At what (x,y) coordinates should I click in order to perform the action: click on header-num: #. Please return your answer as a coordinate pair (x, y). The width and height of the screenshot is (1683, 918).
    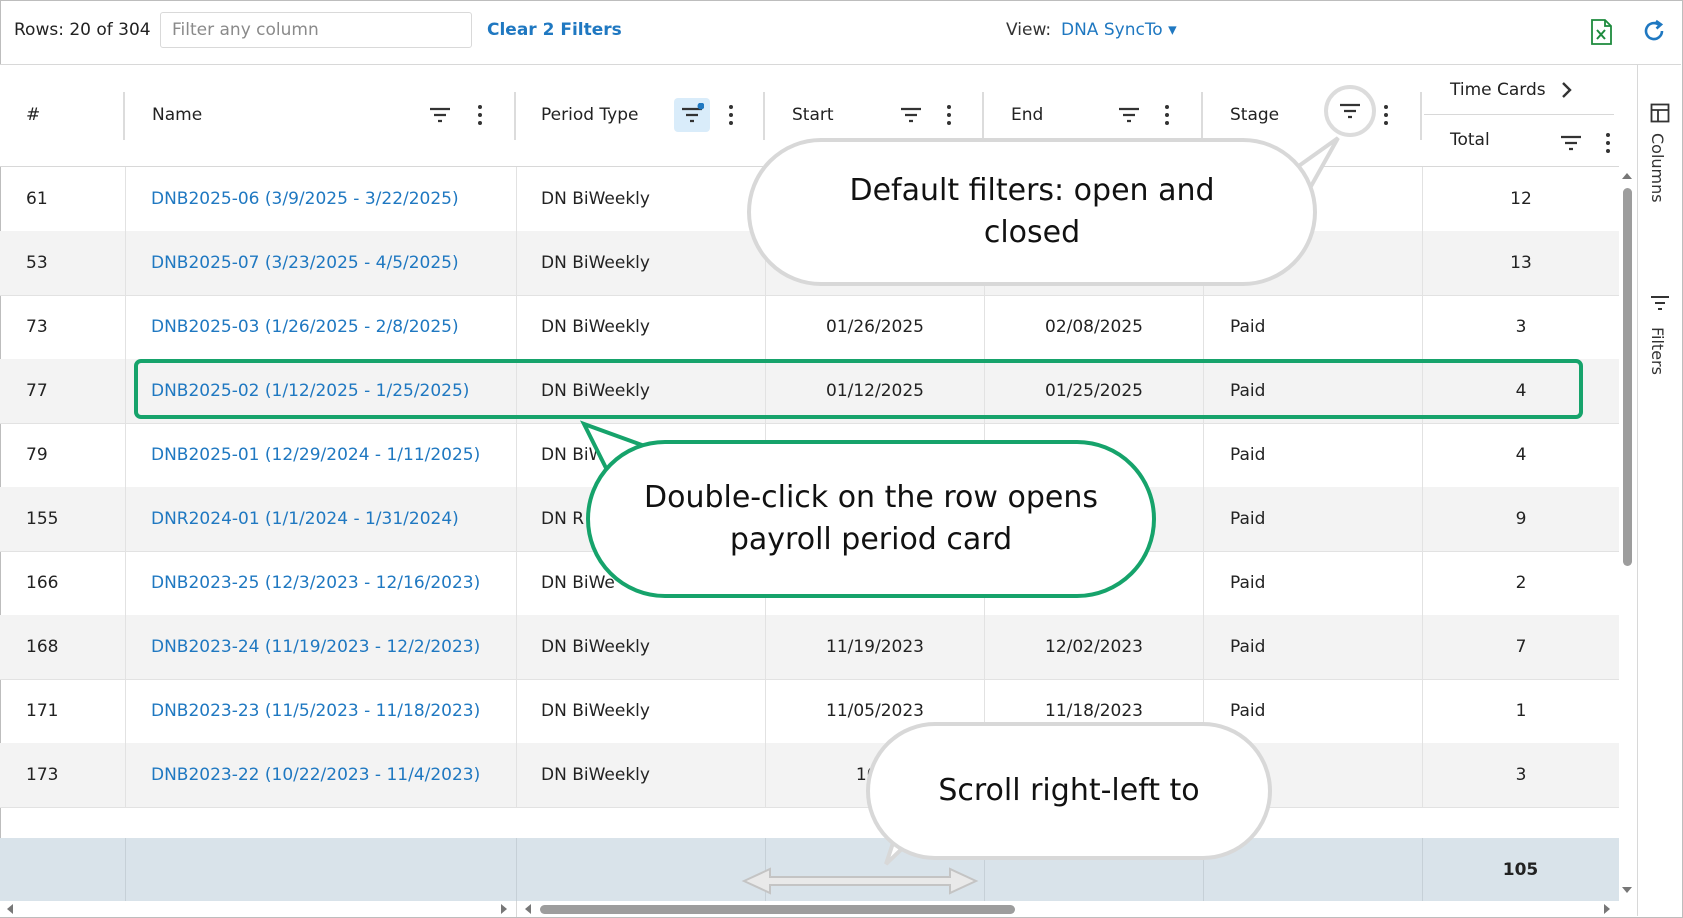
    Looking at the image, I should click on (71, 115).